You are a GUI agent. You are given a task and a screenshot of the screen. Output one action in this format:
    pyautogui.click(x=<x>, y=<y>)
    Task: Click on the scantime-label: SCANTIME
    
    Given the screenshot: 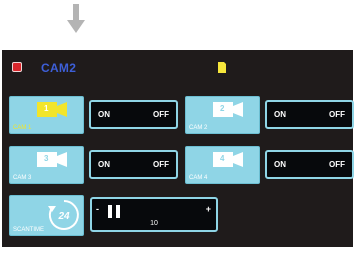 What is the action you would take?
    pyautogui.click(x=29, y=230)
    